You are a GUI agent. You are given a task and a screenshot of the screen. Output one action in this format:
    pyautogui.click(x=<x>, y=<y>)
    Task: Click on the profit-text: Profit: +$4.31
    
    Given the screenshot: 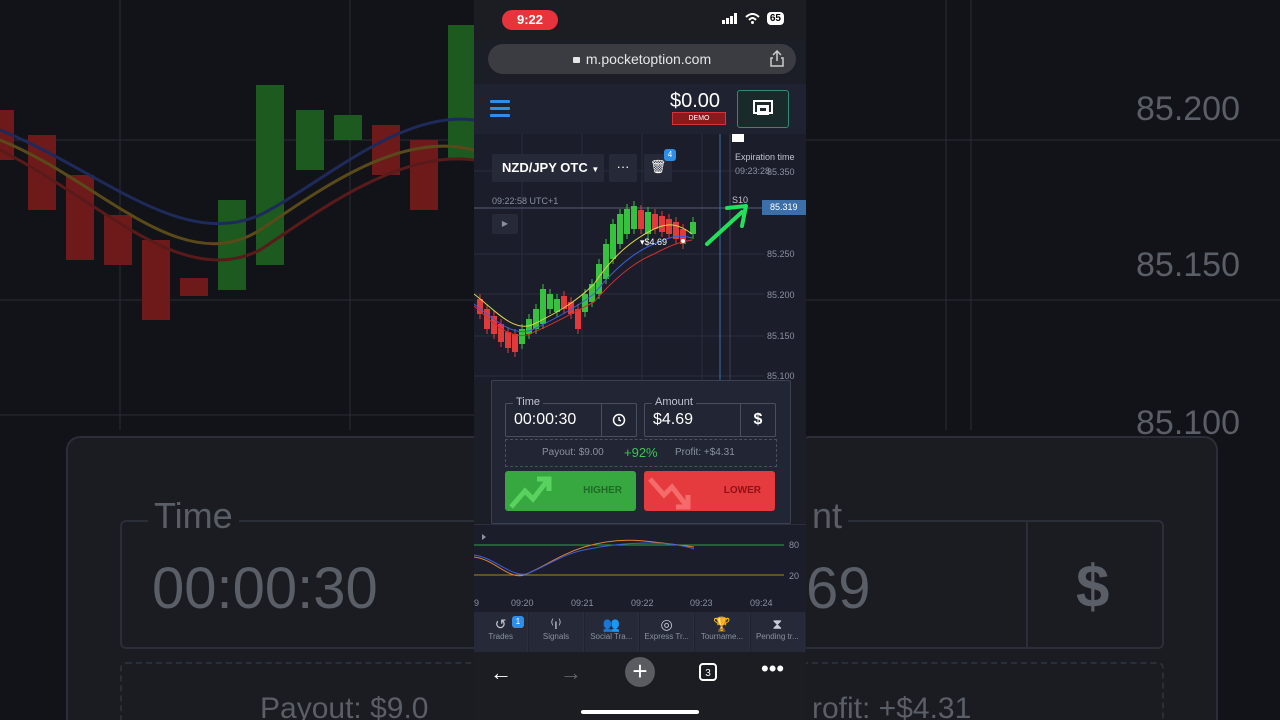 What is the action you would take?
    pyautogui.click(x=705, y=452)
    